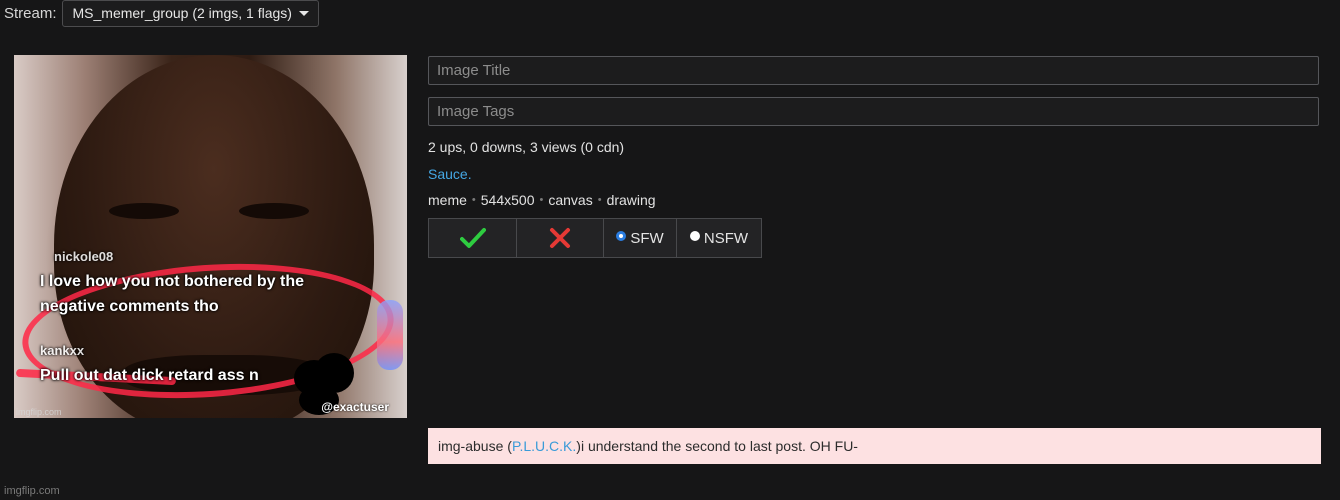  I want to click on comment-user: img-abuse, so click(470, 446).